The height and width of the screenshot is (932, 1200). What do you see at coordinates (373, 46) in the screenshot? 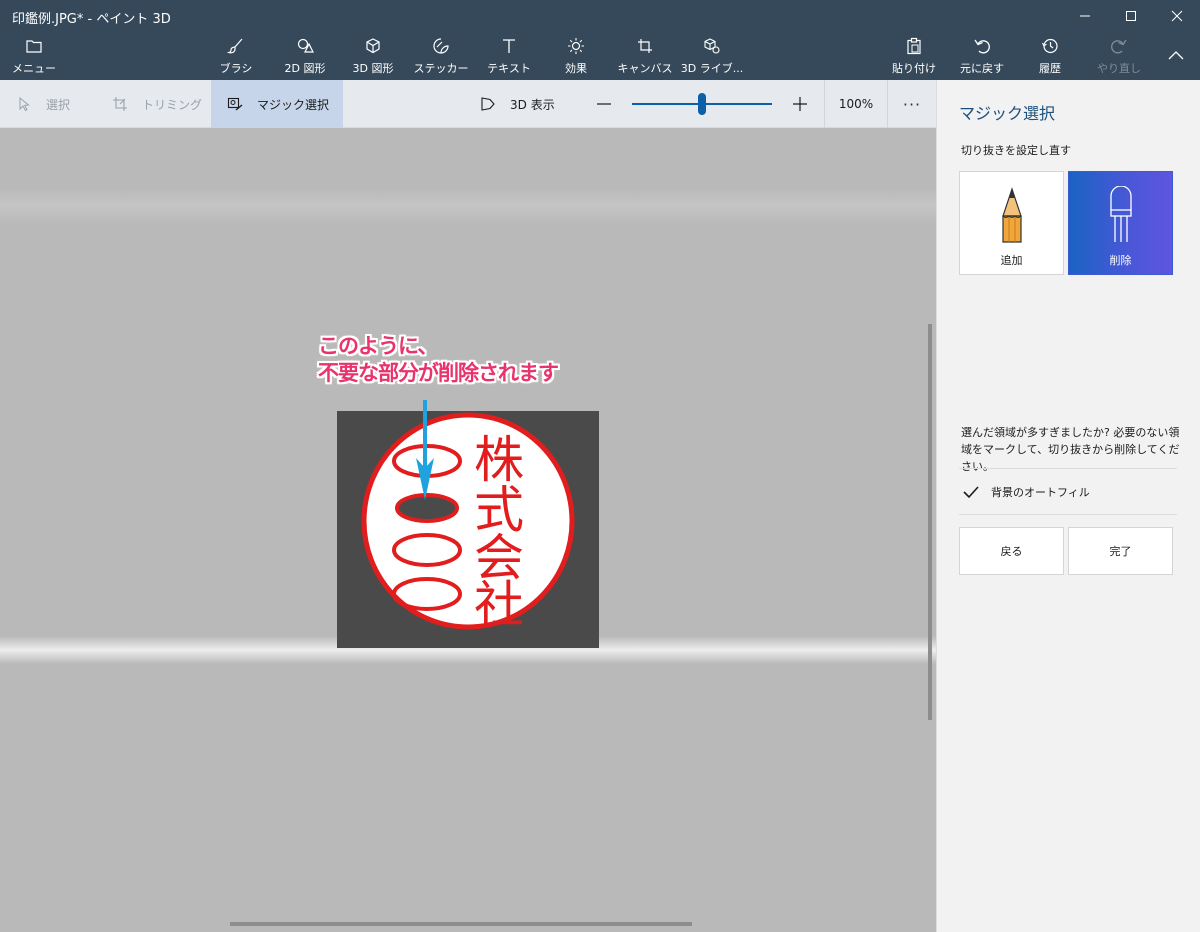
I see `cube-icon` at bounding box center [373, 46].